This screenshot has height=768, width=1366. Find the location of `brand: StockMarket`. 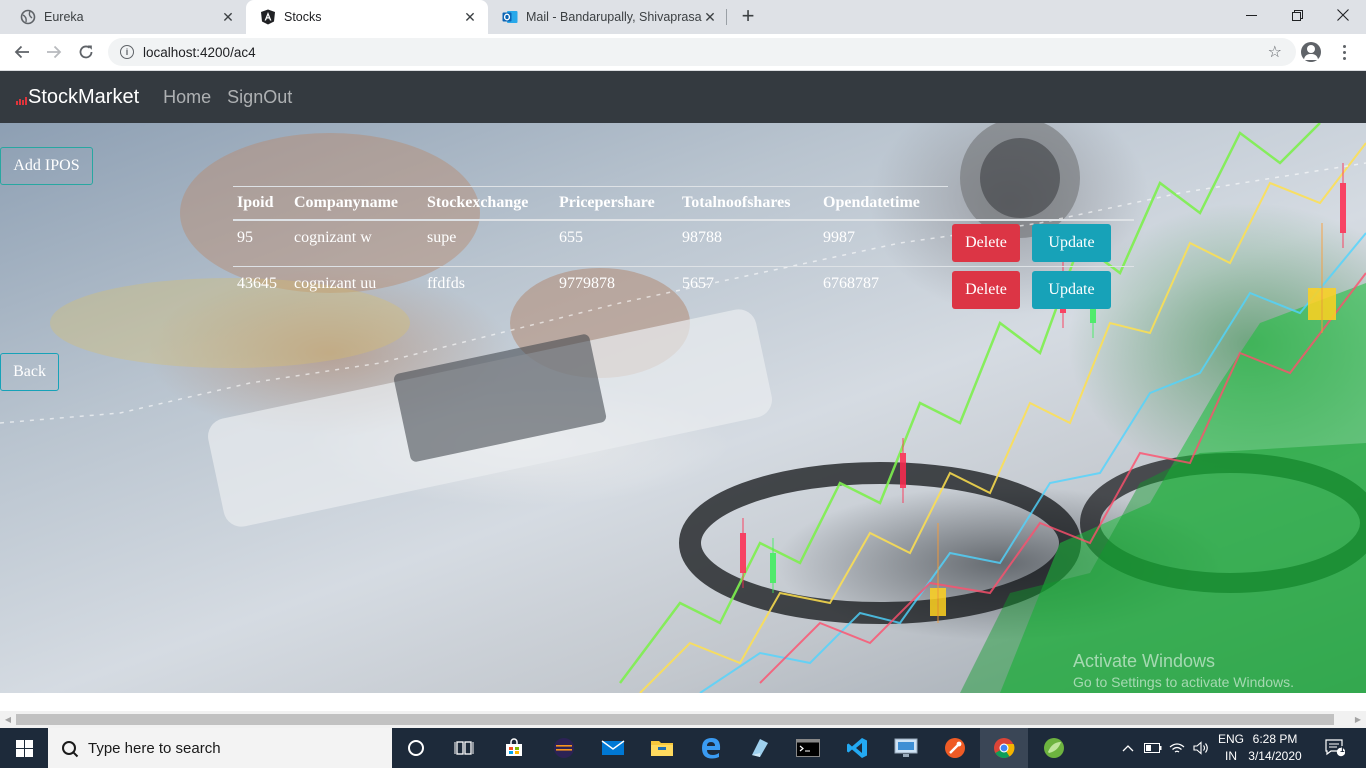

brand: StockMarket is located at coordinates (77, 97).